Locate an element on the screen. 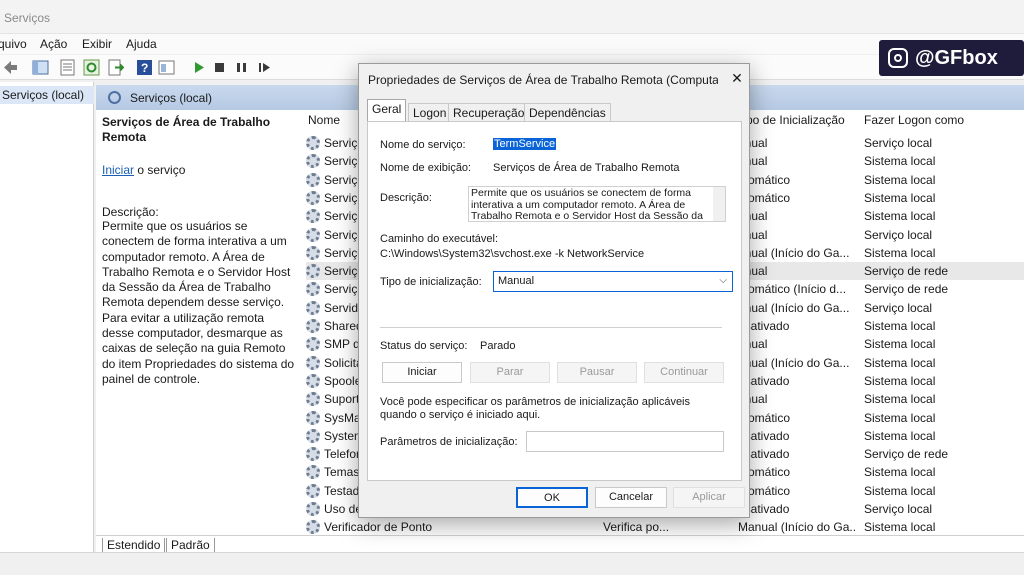 This screenshot has width=1024, height=575. column-header-name: Nome is located at coordinates (324, 123).